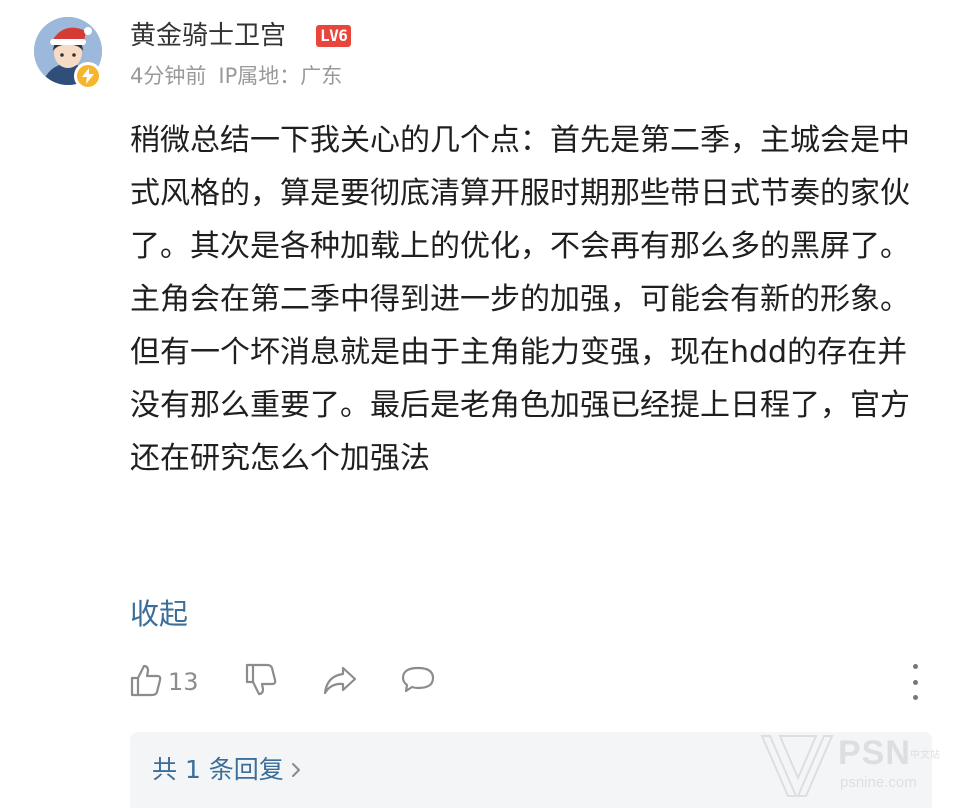 This screenshot has height=808, width=960. What do you see at coordinates (915, 682) in the screenshot?
I see `more-vertical-icon` at bounding box center [915, 682].